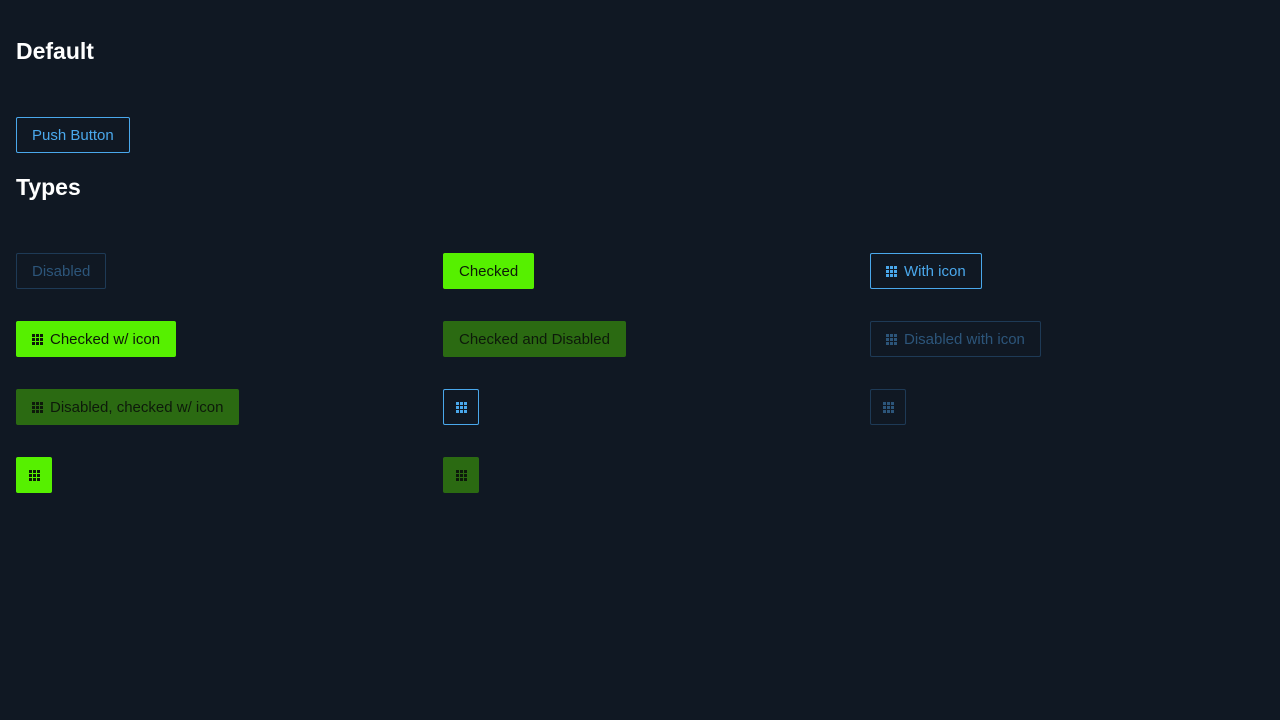 The width and height of the screenshot is (1280, 720). Describe the element at coordinates (137, 407) in the screenshot. I see `disabled-checked-with-icon-button-label: Disabled, checked w/ icon` at that location.